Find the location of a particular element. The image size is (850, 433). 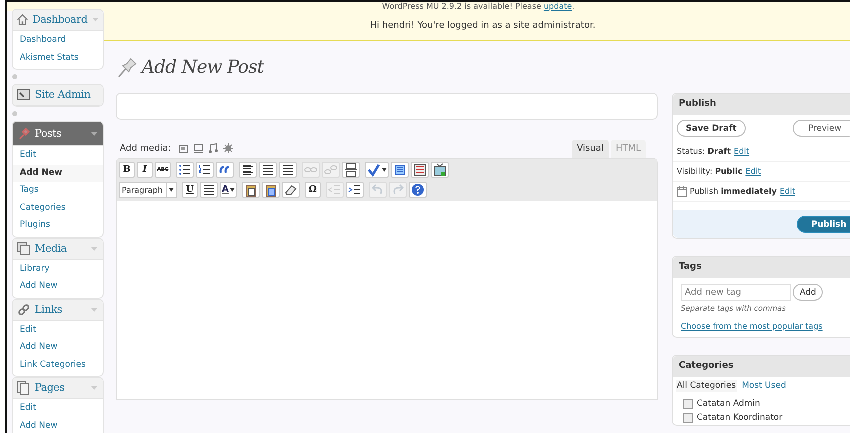

align-center-button is located at coordinates (268, 170).